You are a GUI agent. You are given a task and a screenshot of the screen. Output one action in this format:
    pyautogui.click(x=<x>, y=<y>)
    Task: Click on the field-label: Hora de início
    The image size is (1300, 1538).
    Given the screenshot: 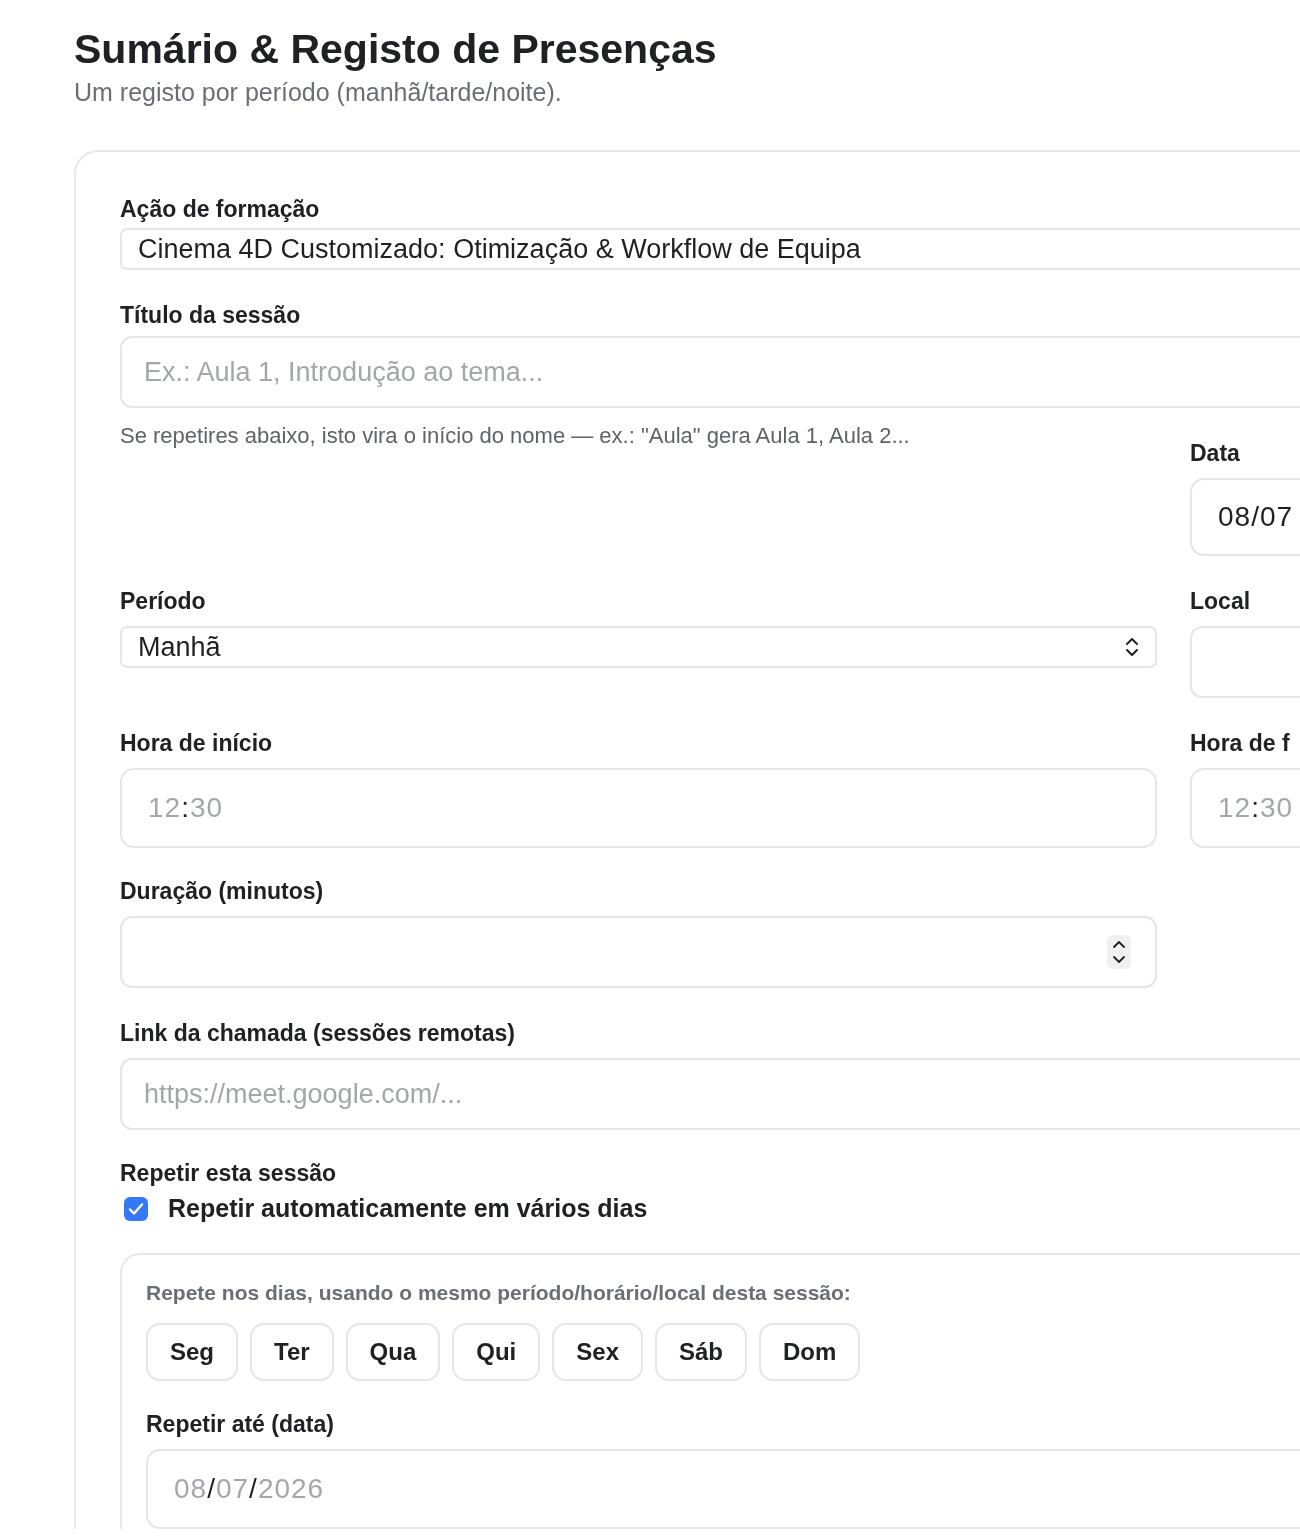 What is the action you would take?
    pyautogui.click(x=197, y=743)
    